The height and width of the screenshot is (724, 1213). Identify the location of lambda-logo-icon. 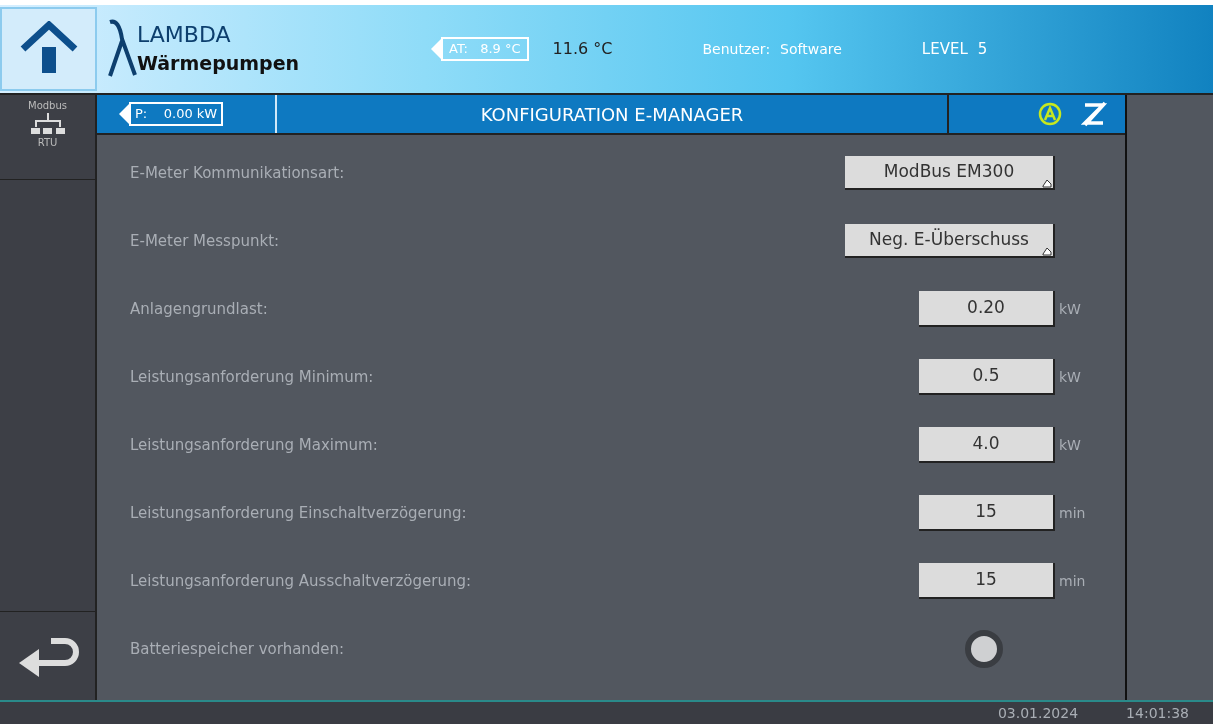
(122, 49).